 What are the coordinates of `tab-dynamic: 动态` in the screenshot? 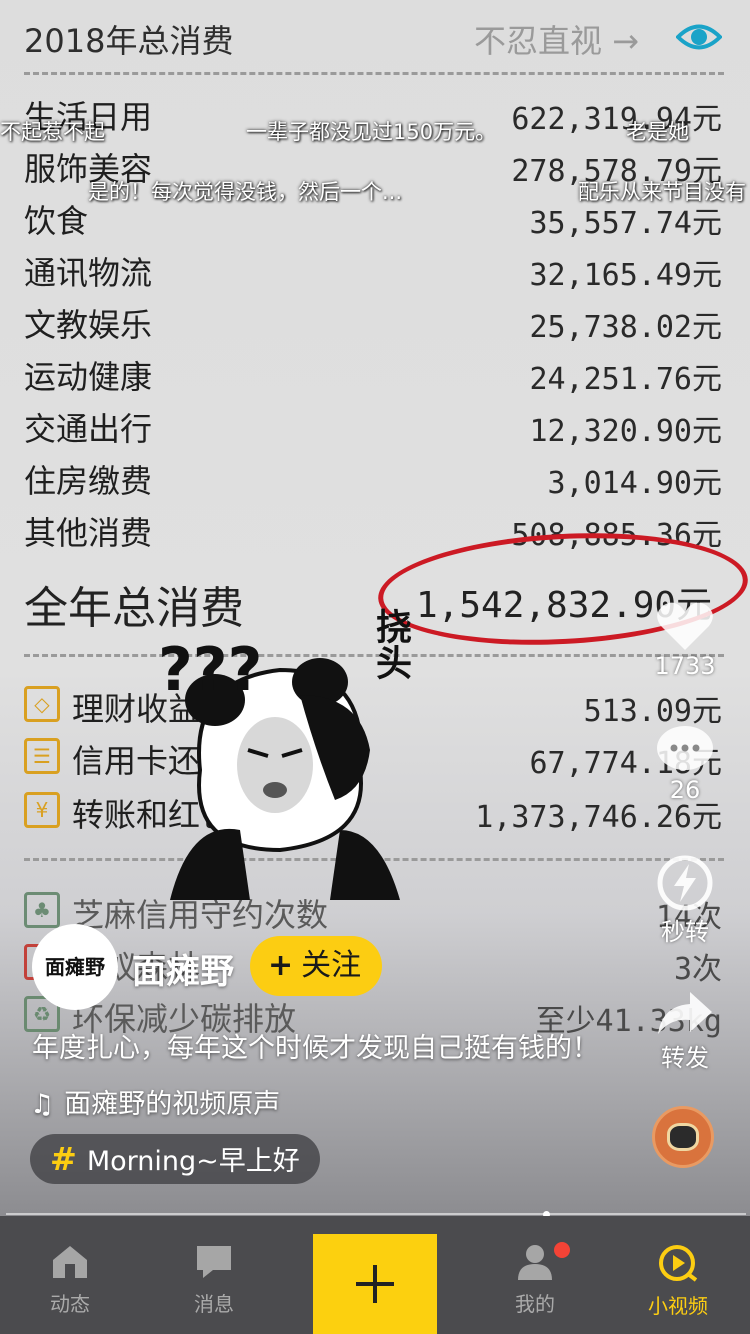 It's located at (70, 1275).